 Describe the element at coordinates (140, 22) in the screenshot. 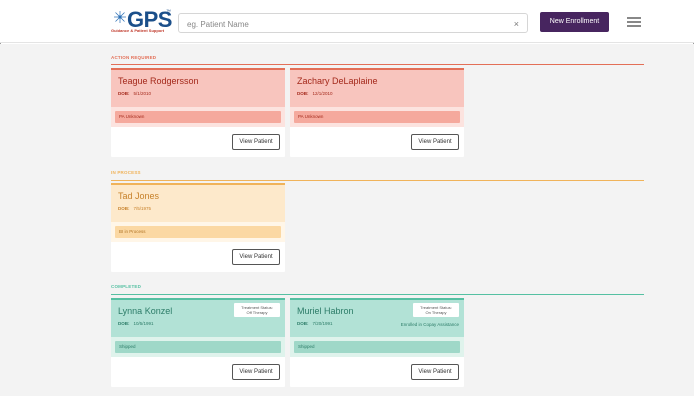

I see `gps-logo: GPS ™ Guidance & Patient Support` at that location.